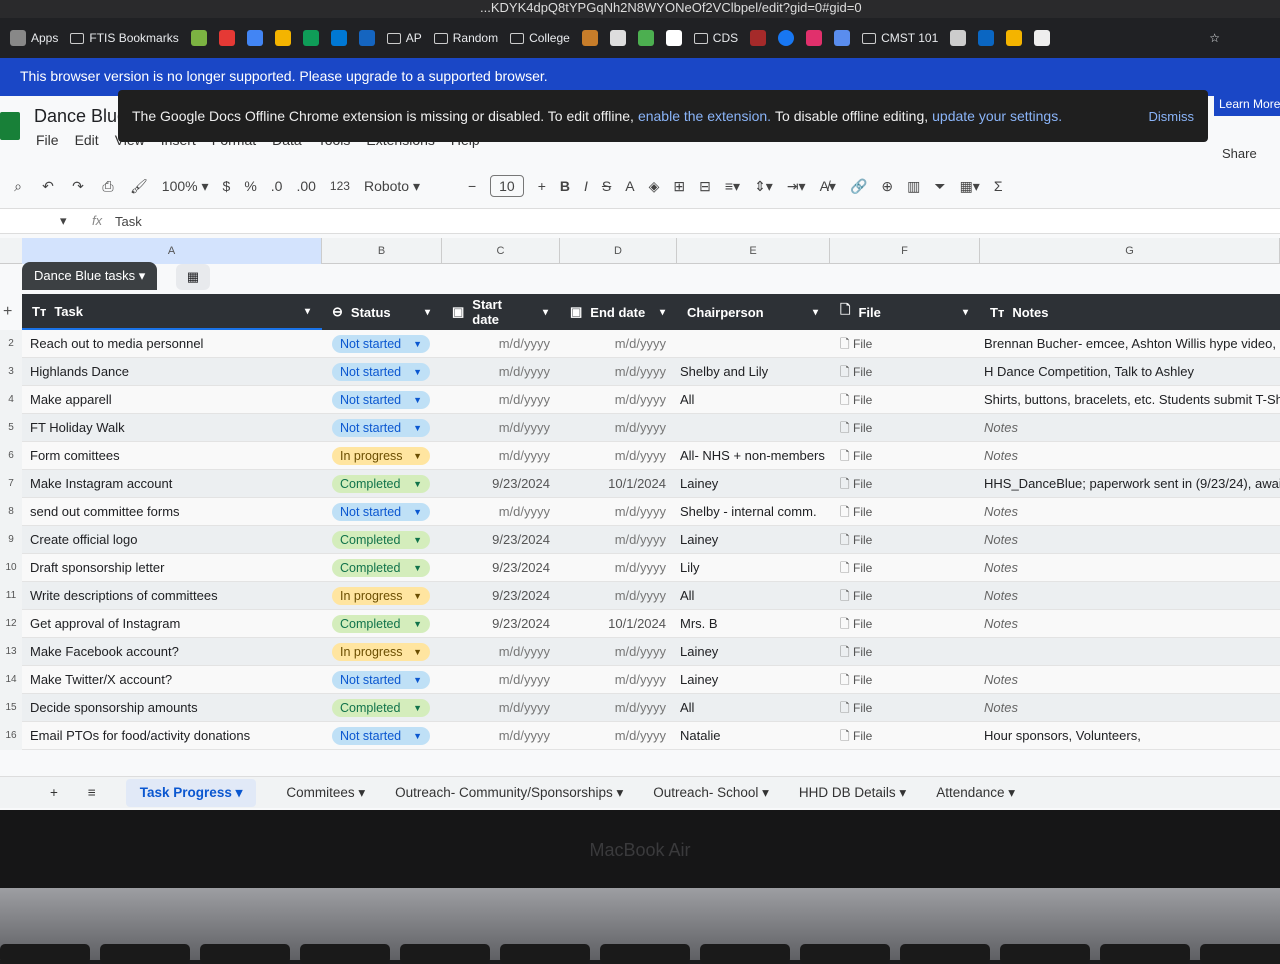 Image resolution: width=1280 pixels, height=964 pixels. What do you see at coordinates (175, 652) in the screenshot?
I see `task-cell: Make Facebook account?` at bounding box center [175, 652].